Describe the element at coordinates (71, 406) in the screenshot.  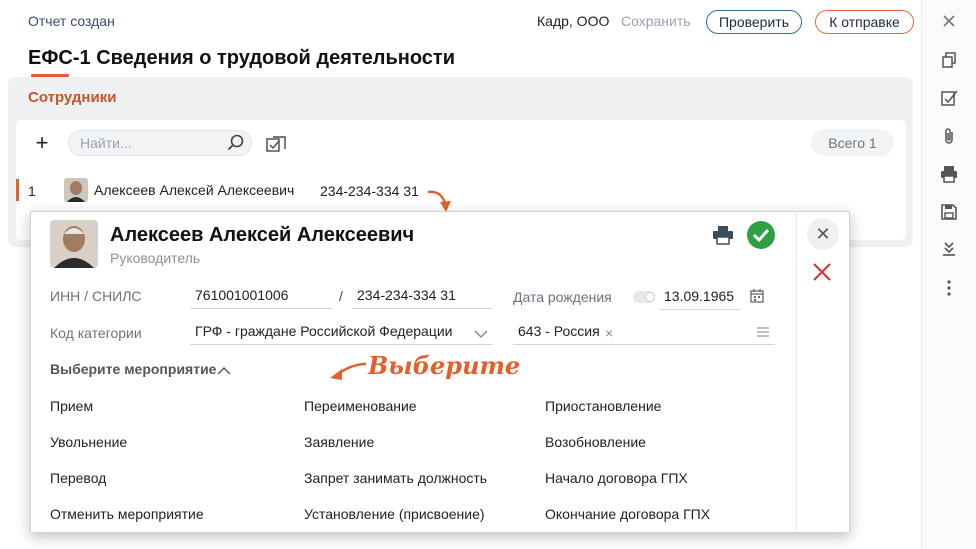
I see `event-hire: Прием` at that location.